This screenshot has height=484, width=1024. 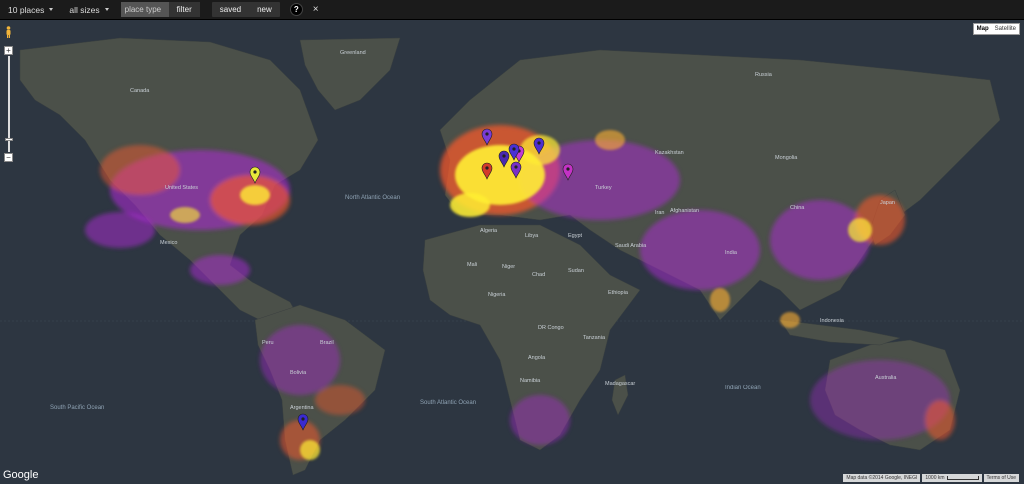 What do you see at coordinates (184, 9) in the screenshot?
I see `filter-button: filter` at bounding box center [184, 9].